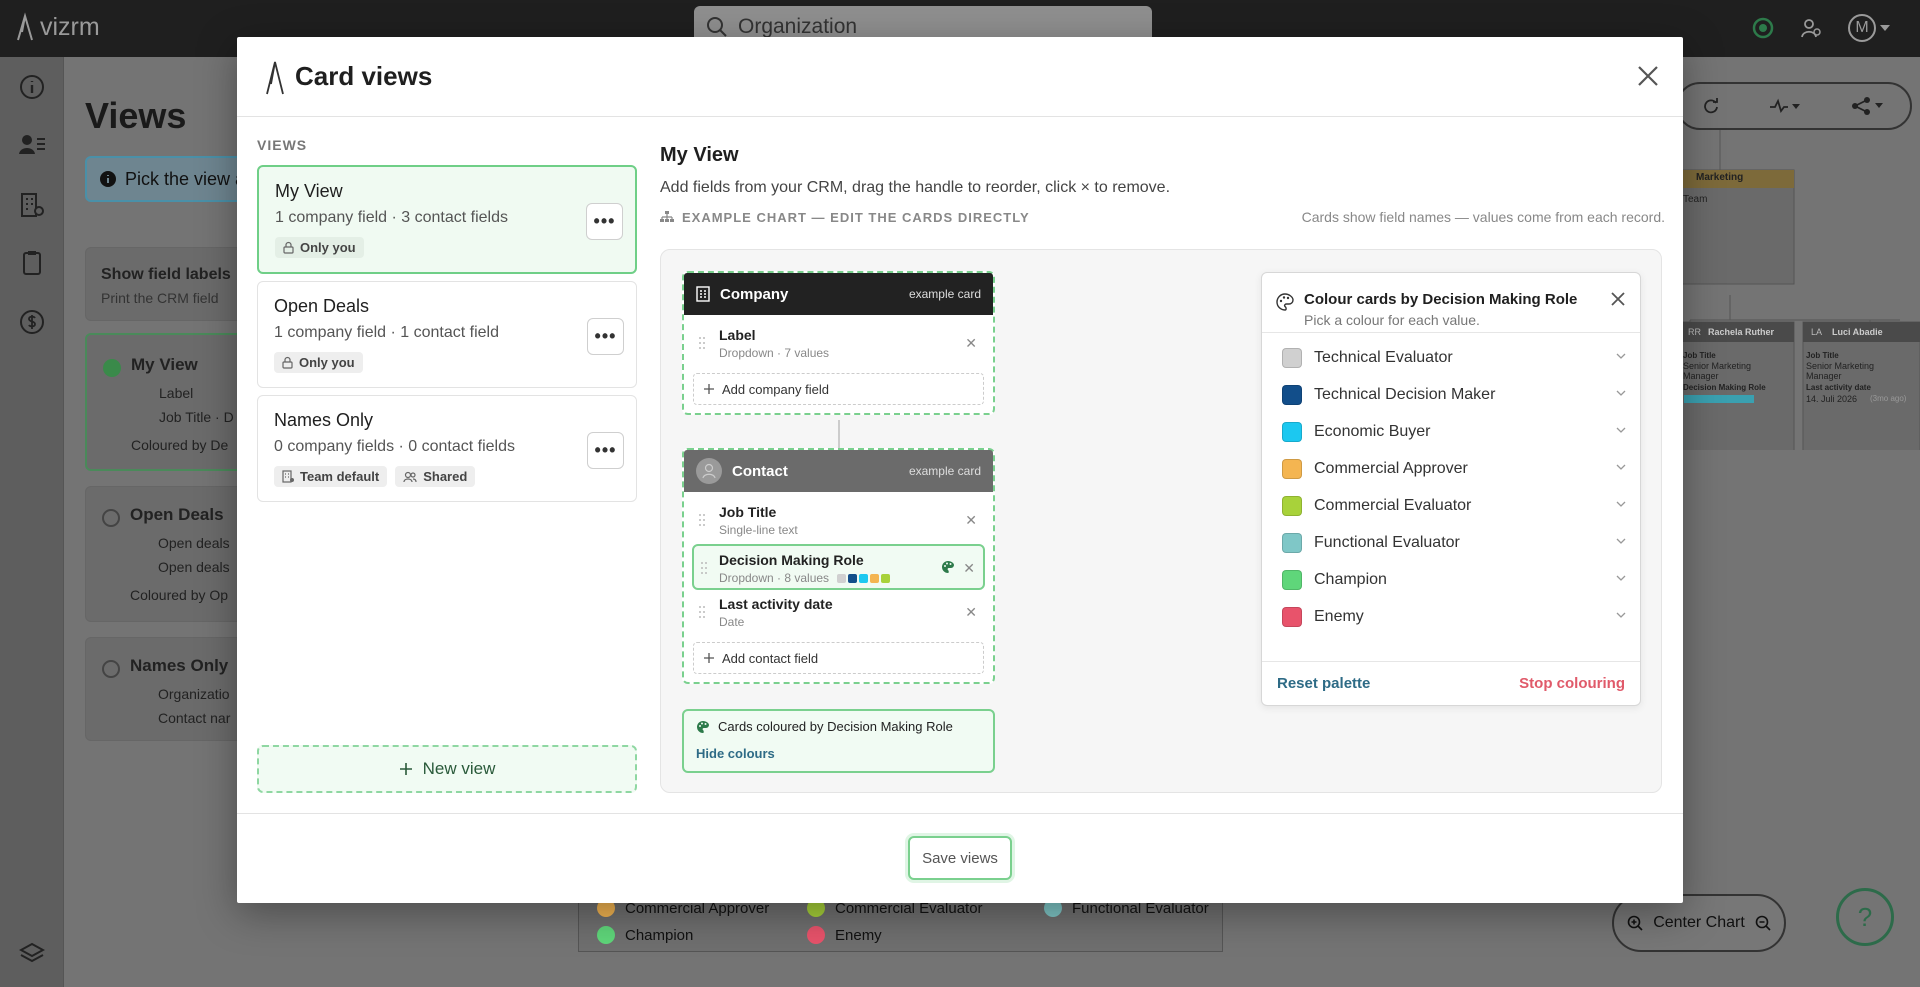 This screenshot has width=1920, height=987. What do you see at coordinates (165, 284) in the screenshot?
I see `show-field-labels-panel: Show field labels Print the CRM field` at bounding box center [165, 284].